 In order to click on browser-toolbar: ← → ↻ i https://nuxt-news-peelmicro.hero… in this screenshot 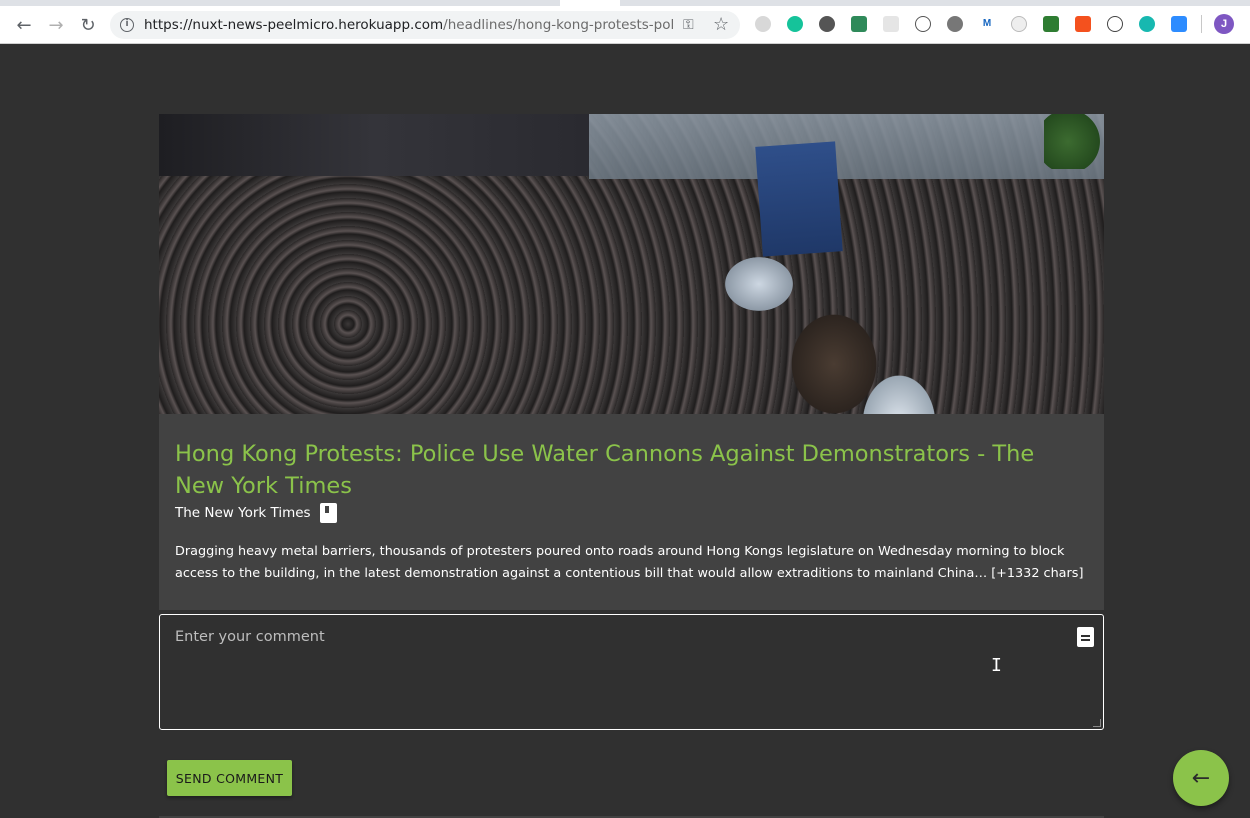, I will do `click(625, 22)`.